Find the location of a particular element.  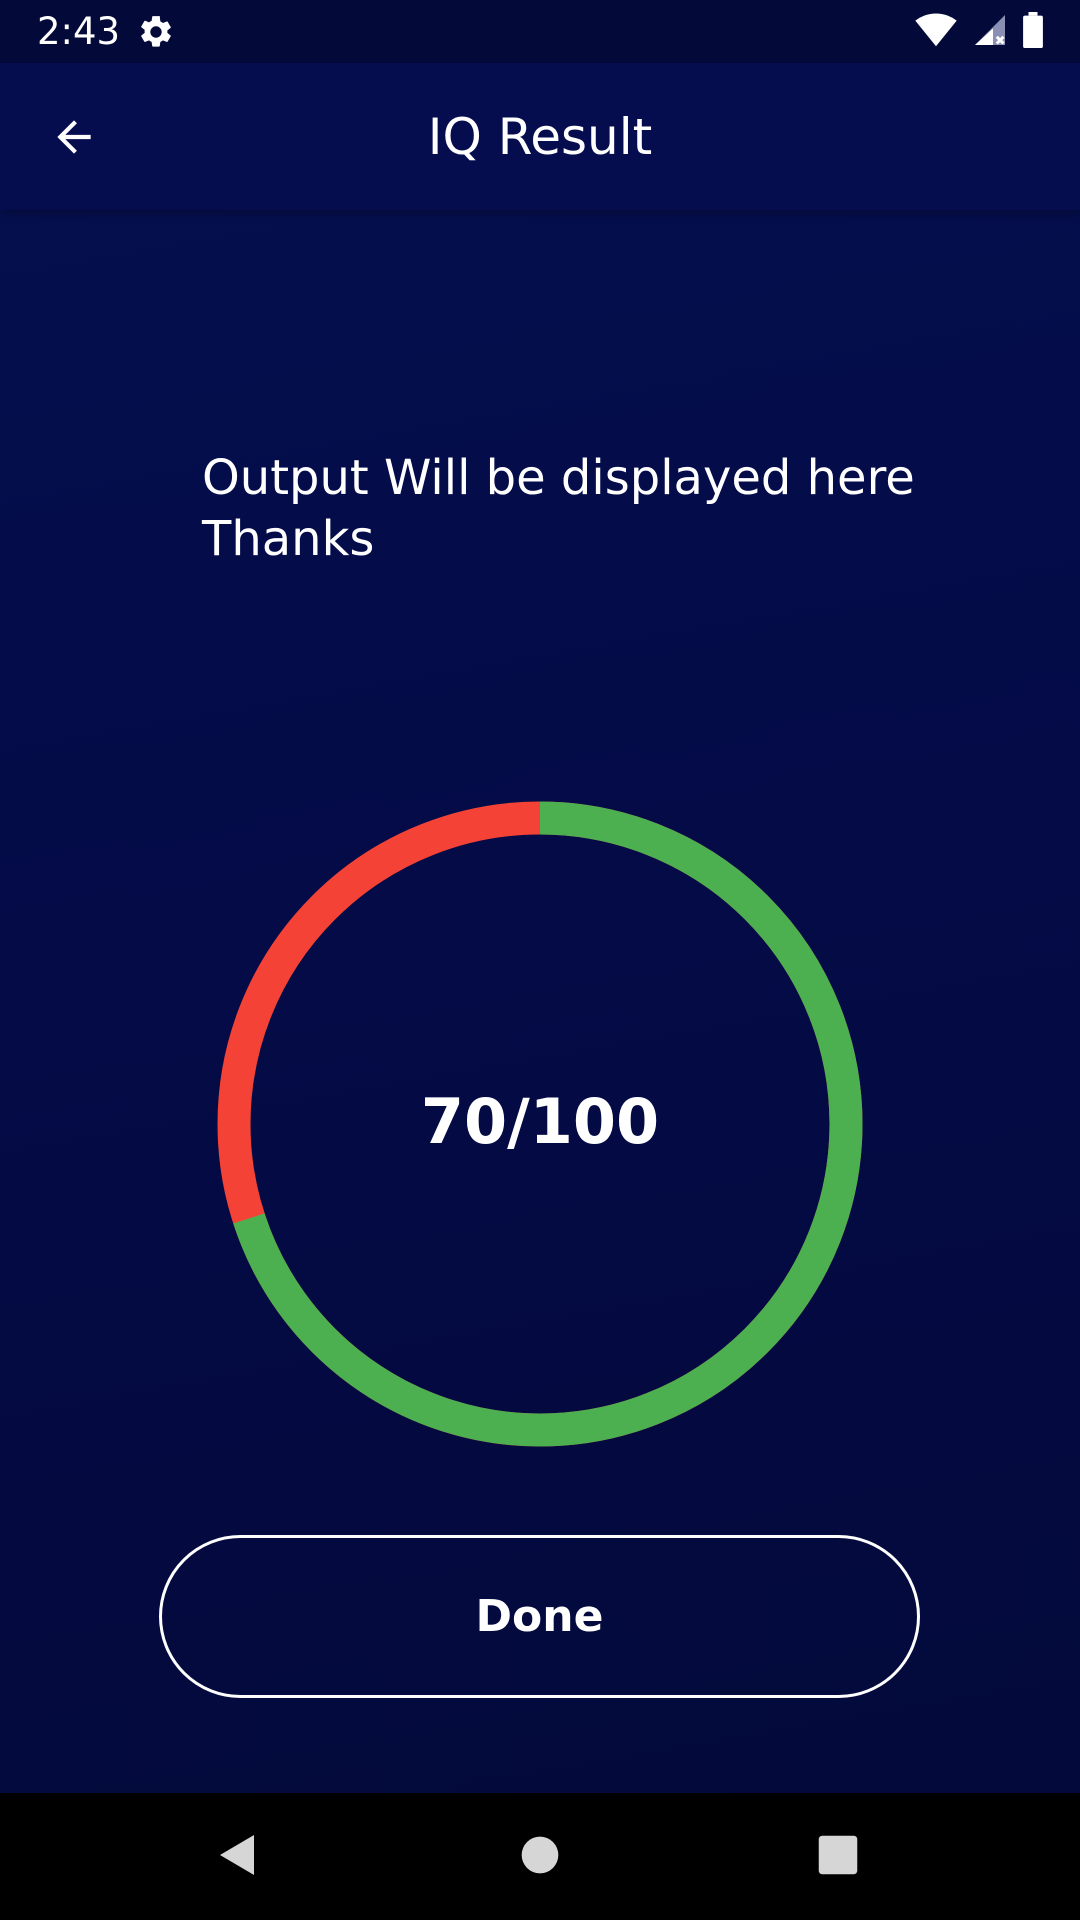

status-time: 2:43 is located at coordinates (79, 31).